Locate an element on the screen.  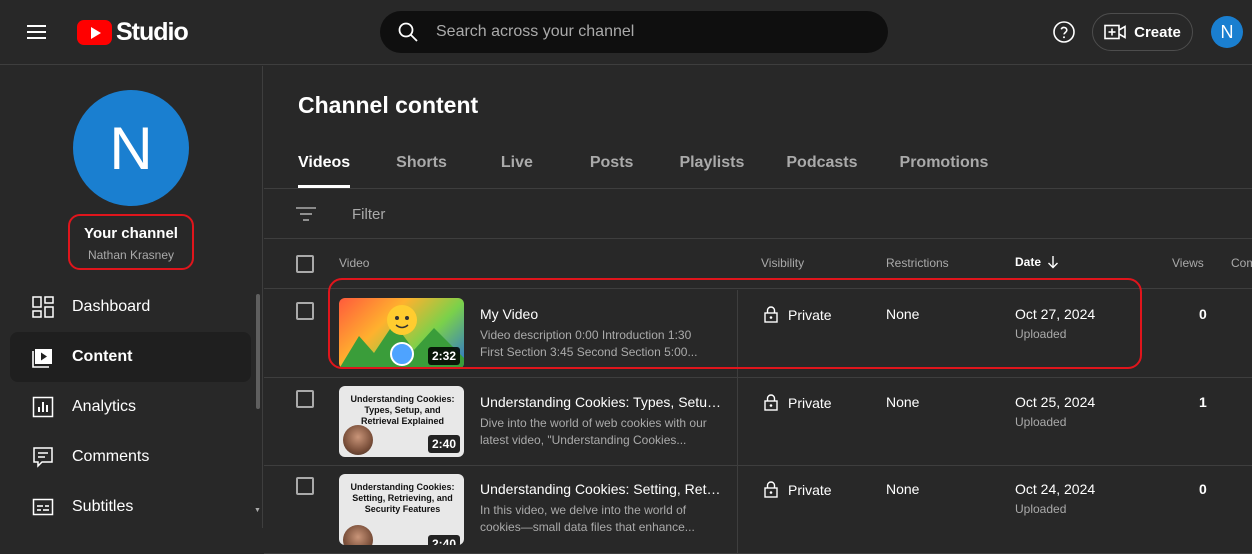
sort-down-icon is located at coordinates (1053, 262).